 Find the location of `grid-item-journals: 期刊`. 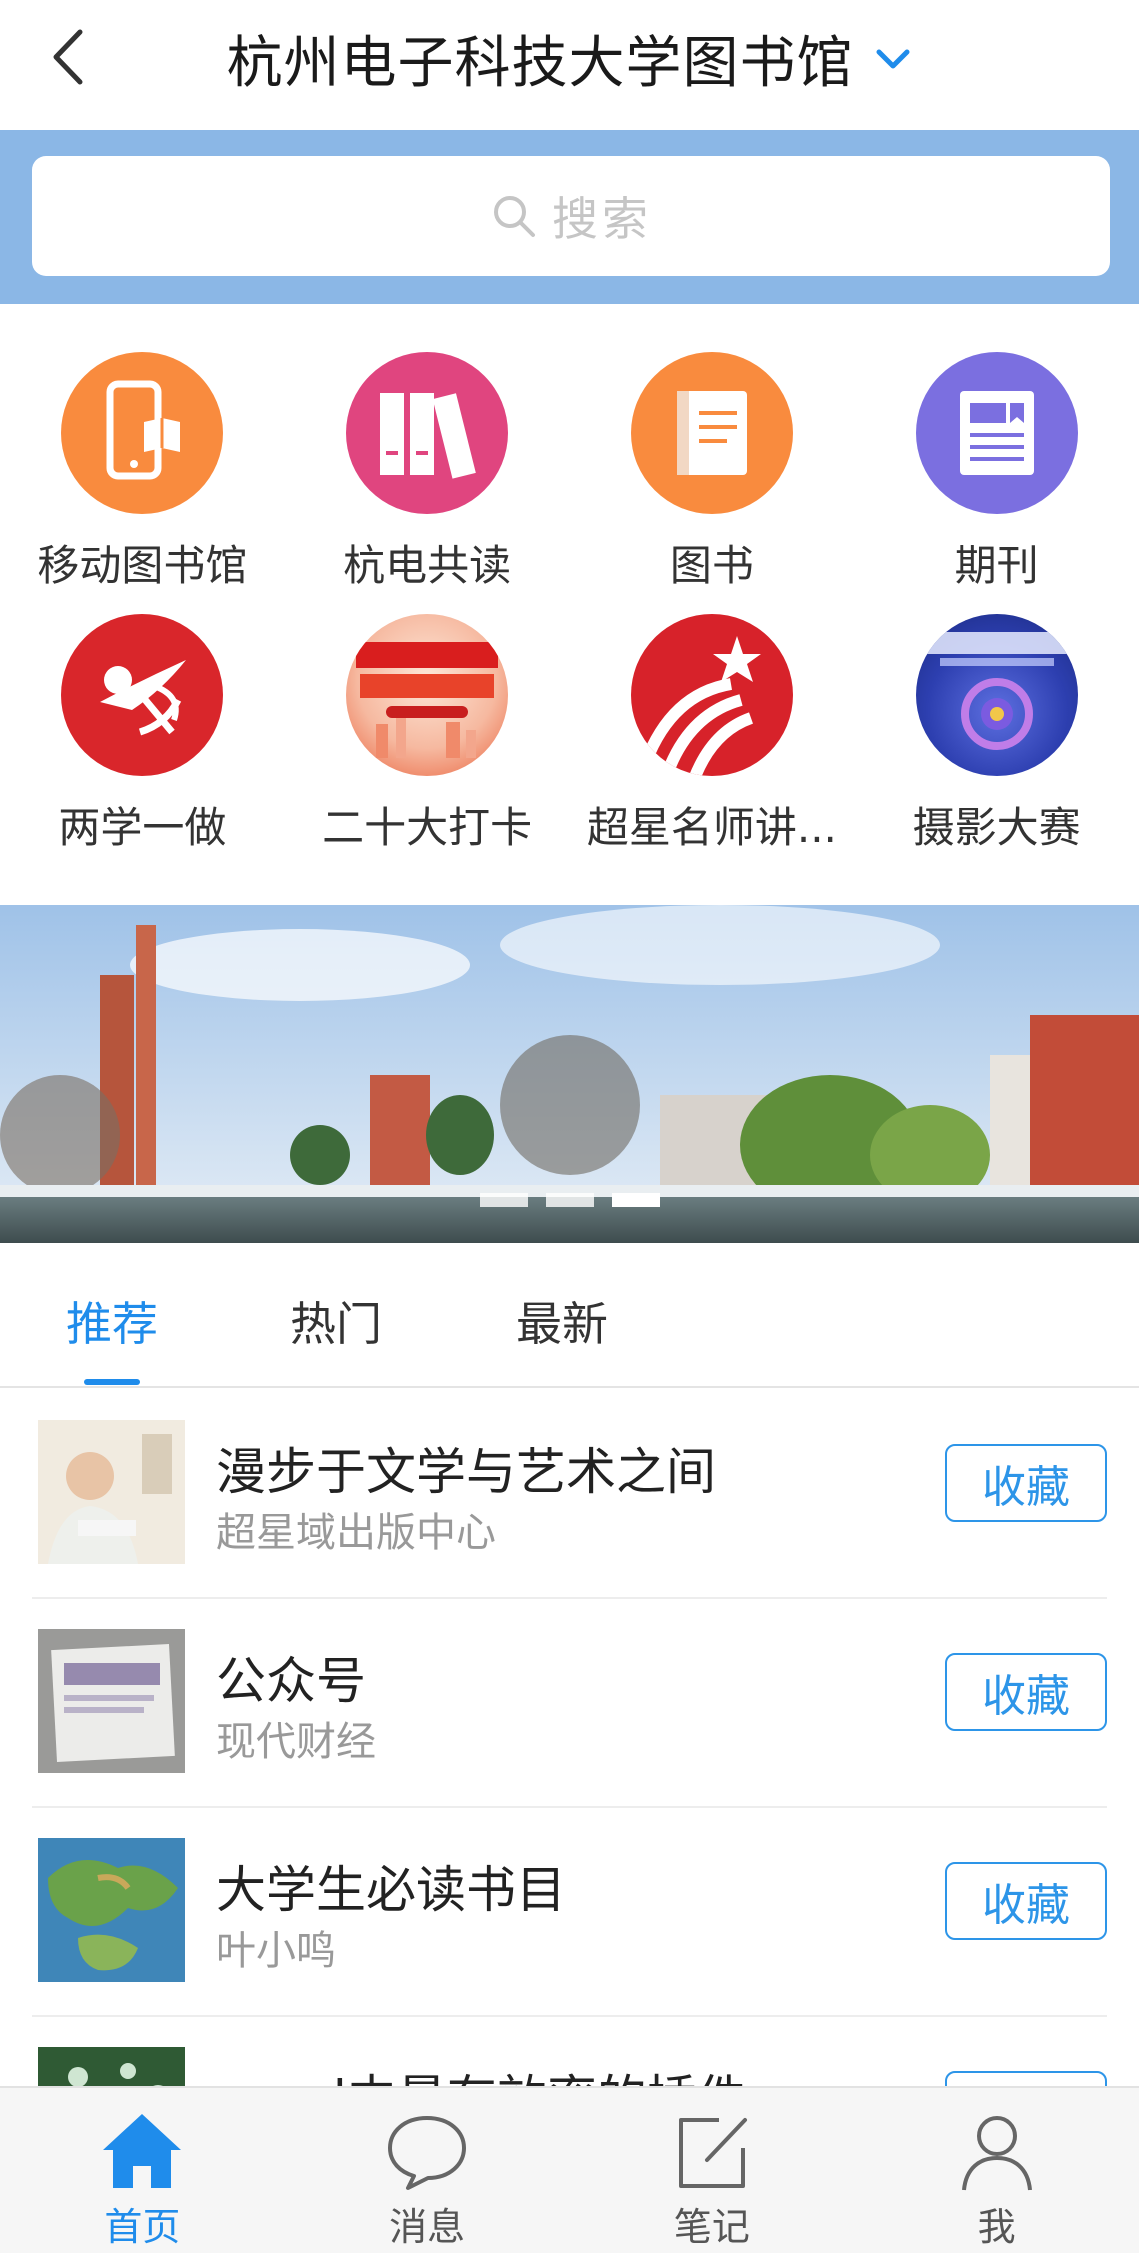

grid-item-journals: 期刊 is located at coordinates (996, 483).